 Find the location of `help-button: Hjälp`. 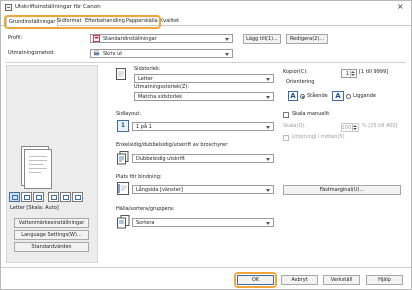

help-button: Hjälp is located at coordinates (384, 280).